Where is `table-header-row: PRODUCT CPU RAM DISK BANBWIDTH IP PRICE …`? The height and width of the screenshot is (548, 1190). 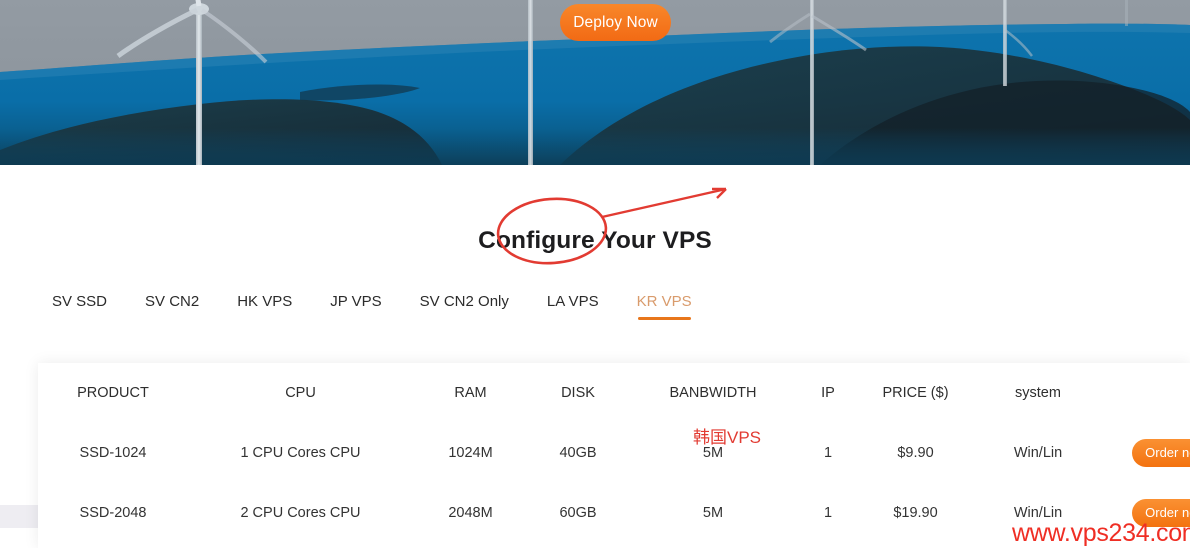 table-header-row: PRODUCT CPU RAM DISK BANBWIDTH IP PRICE … is located at coordinates (614, 393).